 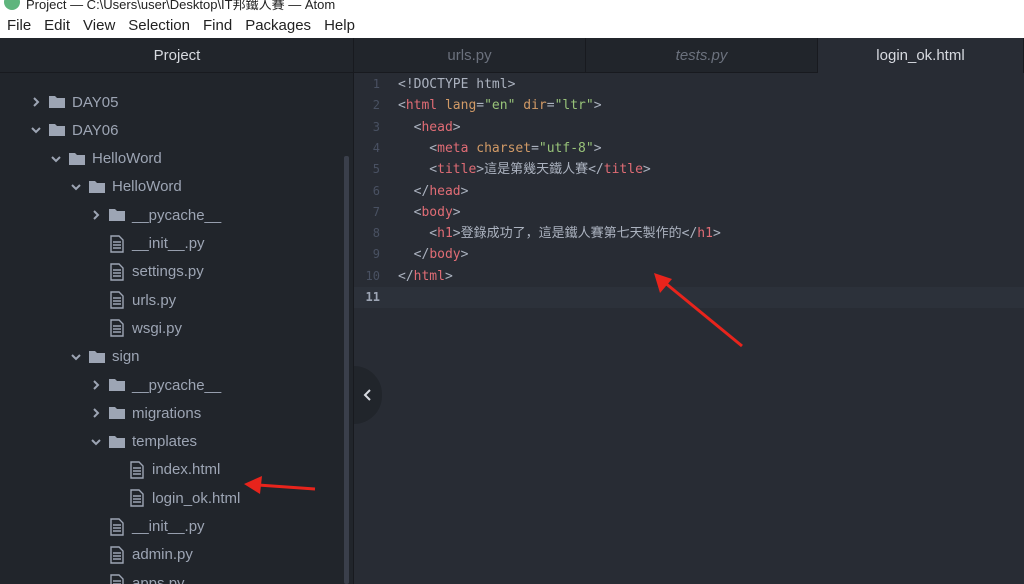 I want to click on tree-folder: sign, so click(x=104, y=357).